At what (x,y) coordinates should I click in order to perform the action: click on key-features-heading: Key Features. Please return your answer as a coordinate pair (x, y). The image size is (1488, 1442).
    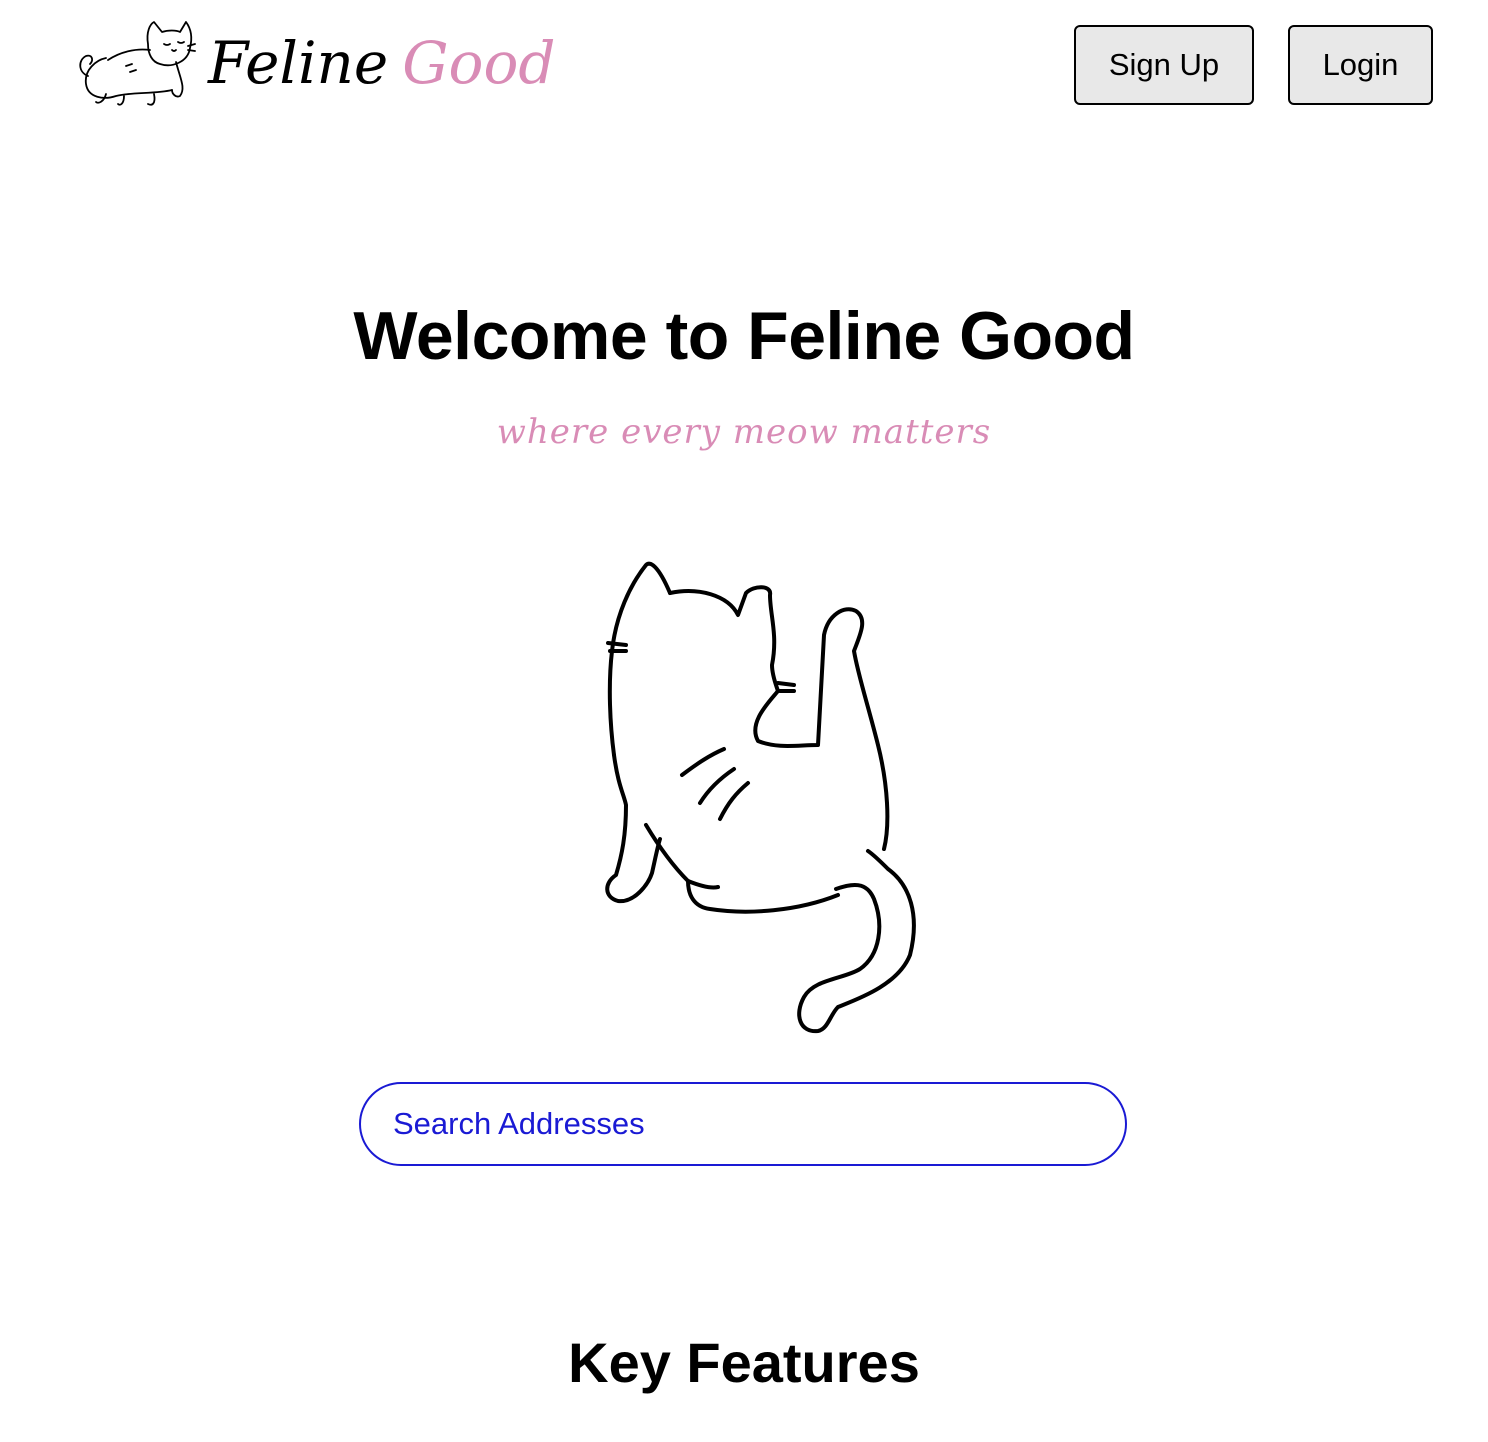
    Looking at the image, I should click on (744, 1362).